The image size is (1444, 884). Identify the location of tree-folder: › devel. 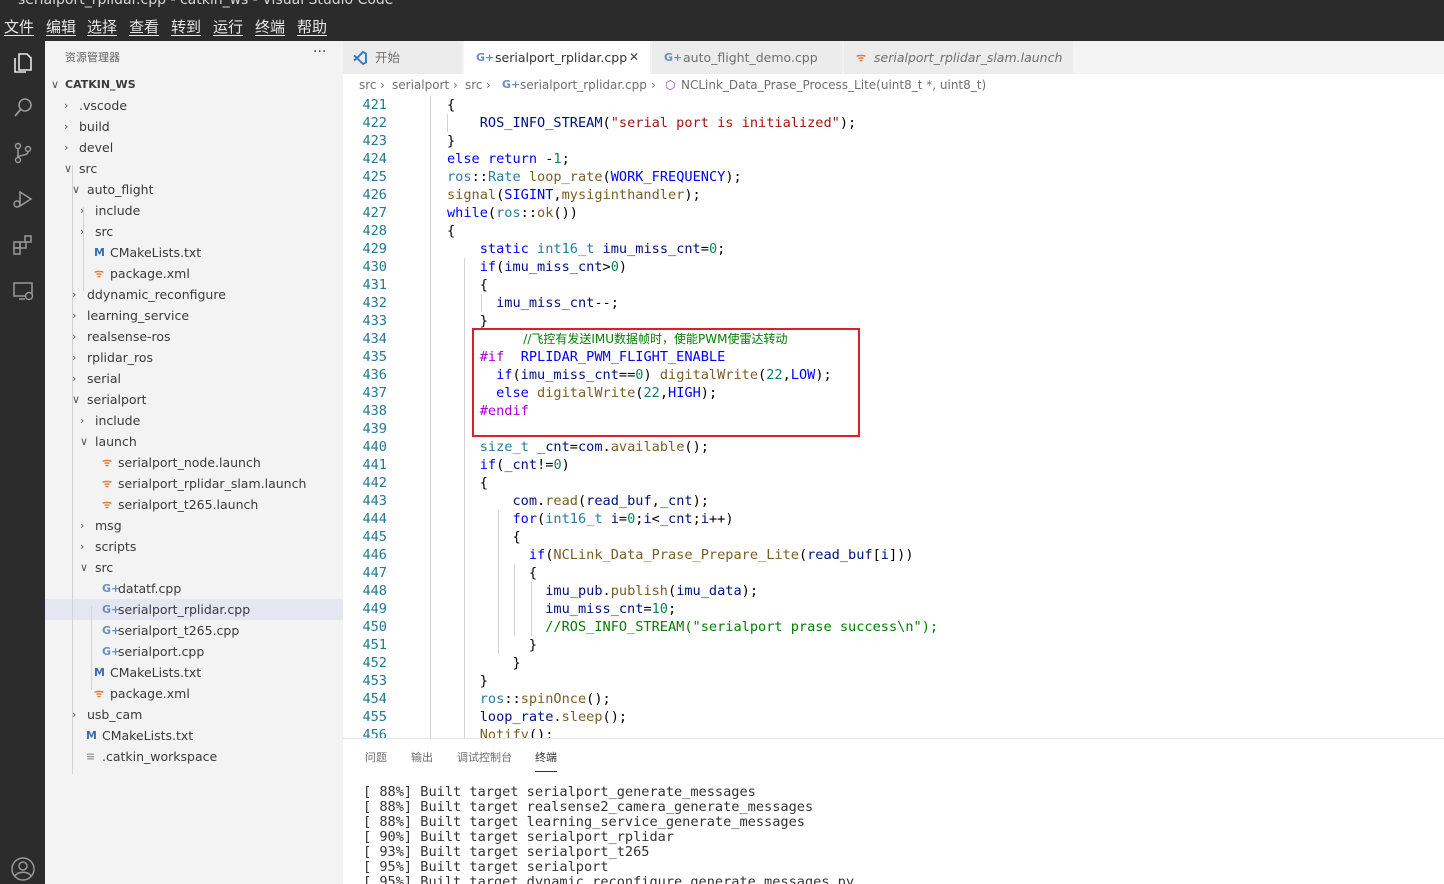
(194, 147).